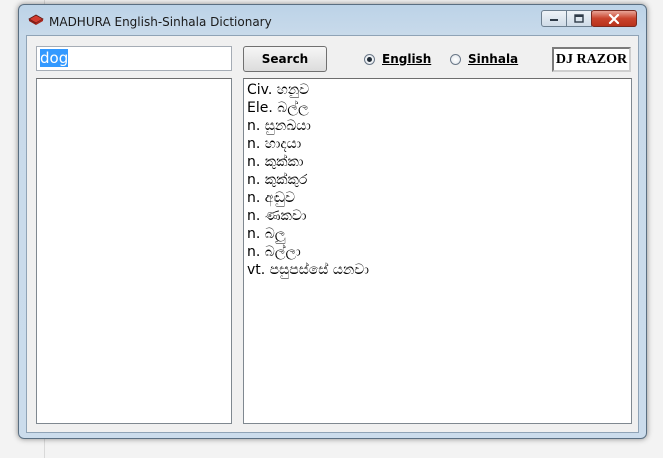 The image size is (663, 458). I want to click on result-item: Ele. බල්ල, so click(278, 108).